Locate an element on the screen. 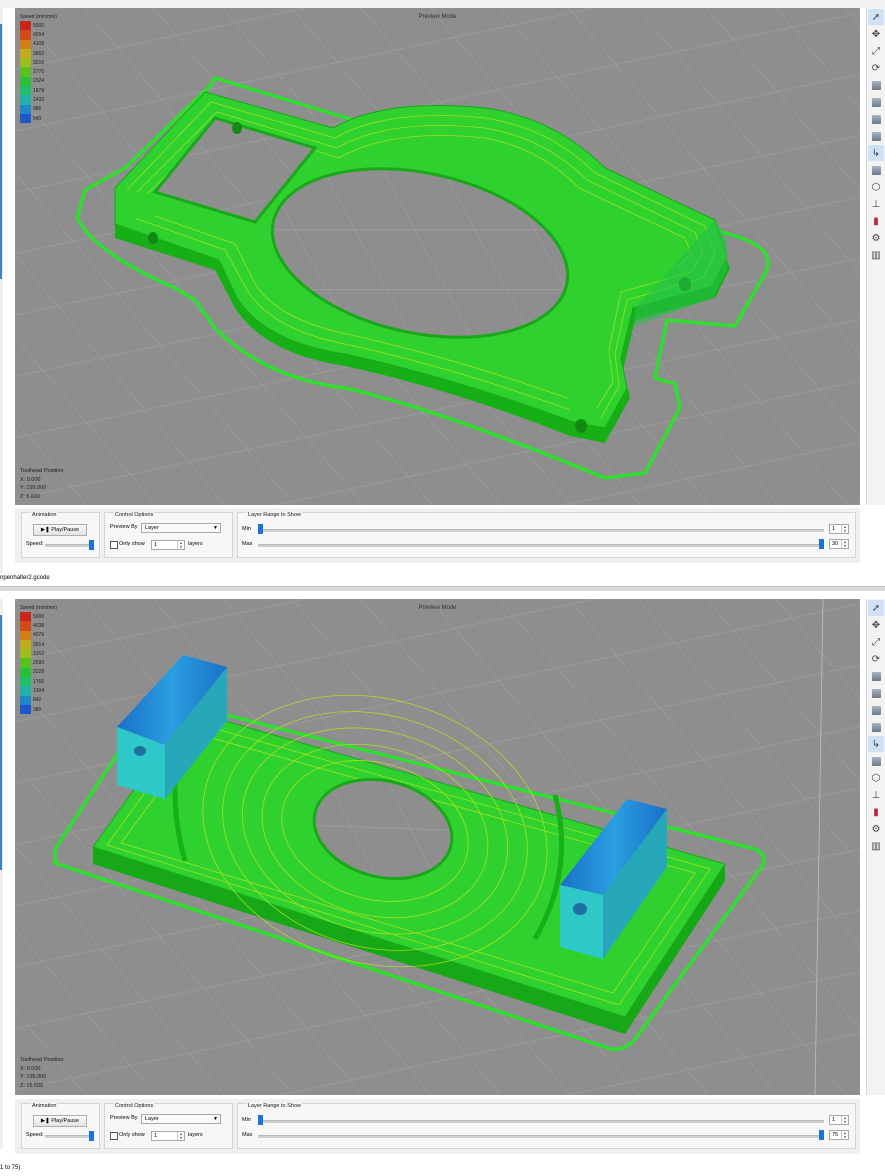 Image resolution: width=885 pixels, height=1176 pixels. legend-label: 1878 is located at coordinates (39, 90).